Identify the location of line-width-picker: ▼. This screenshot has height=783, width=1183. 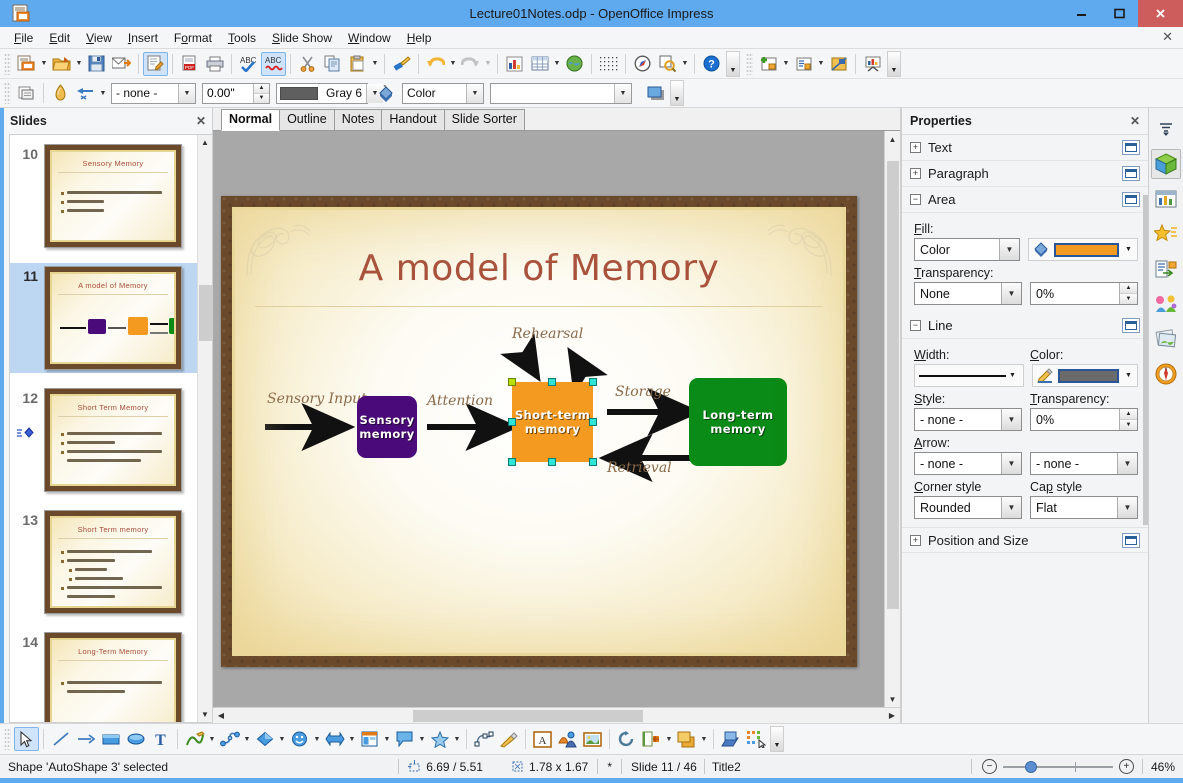
(969, 375).